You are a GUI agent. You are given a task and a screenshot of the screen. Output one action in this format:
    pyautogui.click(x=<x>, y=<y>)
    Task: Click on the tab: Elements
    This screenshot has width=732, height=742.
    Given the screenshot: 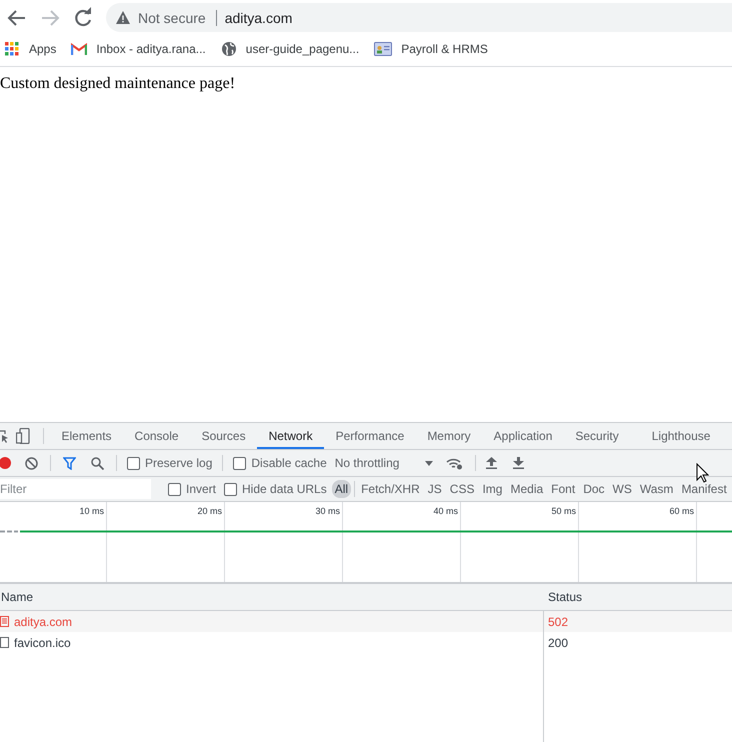 What is the action you would take?
    pyautogui.click(x=87, y=436)
    